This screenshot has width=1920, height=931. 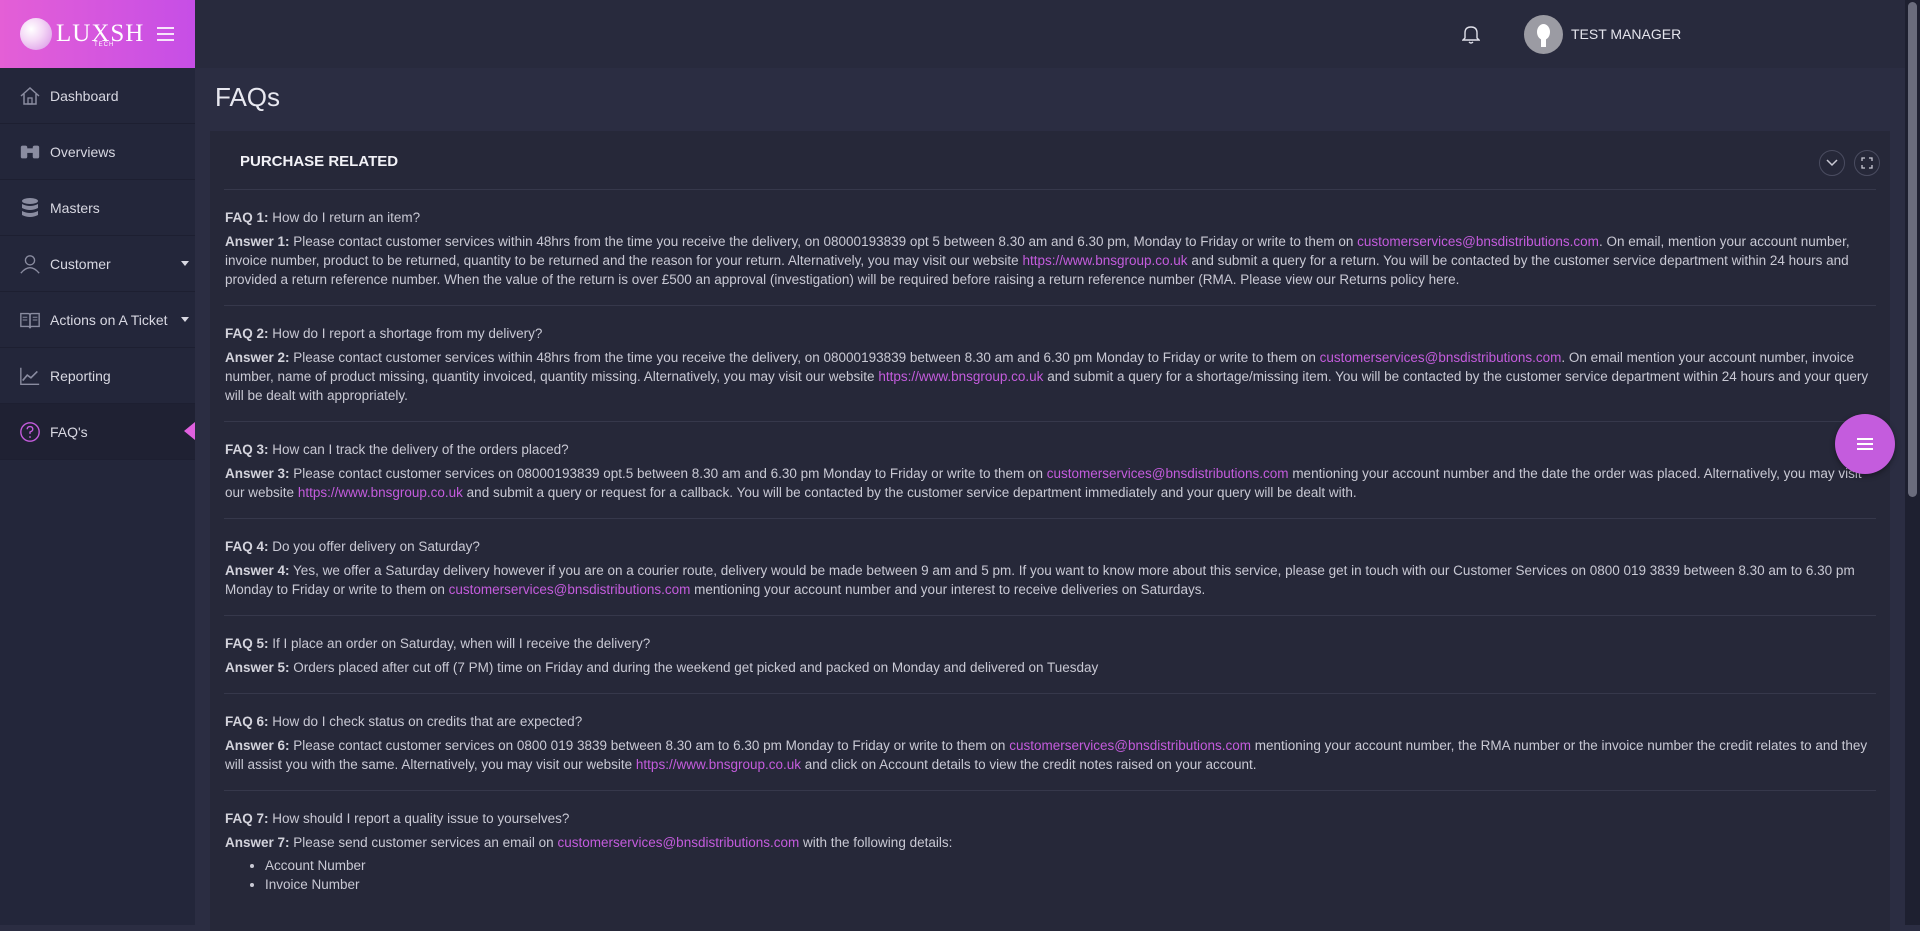 I want to click on faq-question: How do I return an item?, so click(x=346, y=217).